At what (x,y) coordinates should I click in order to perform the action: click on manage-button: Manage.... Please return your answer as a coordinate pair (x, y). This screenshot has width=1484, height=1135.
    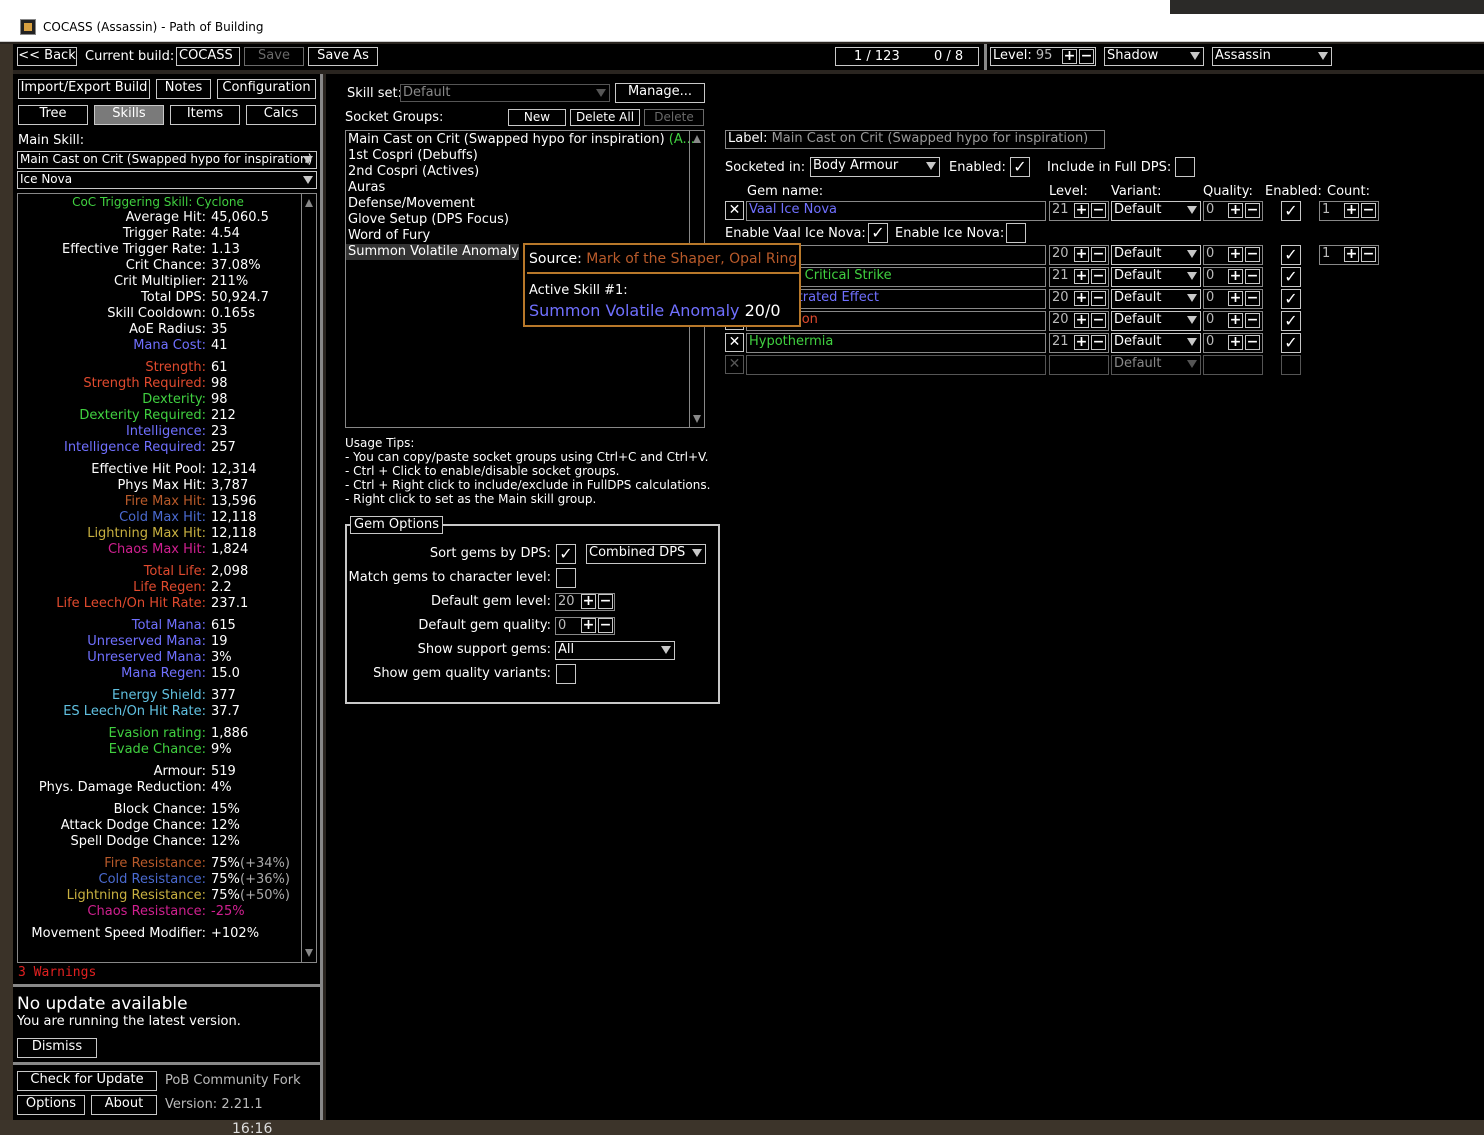
    Looking at the image, I should click on (660, 93).